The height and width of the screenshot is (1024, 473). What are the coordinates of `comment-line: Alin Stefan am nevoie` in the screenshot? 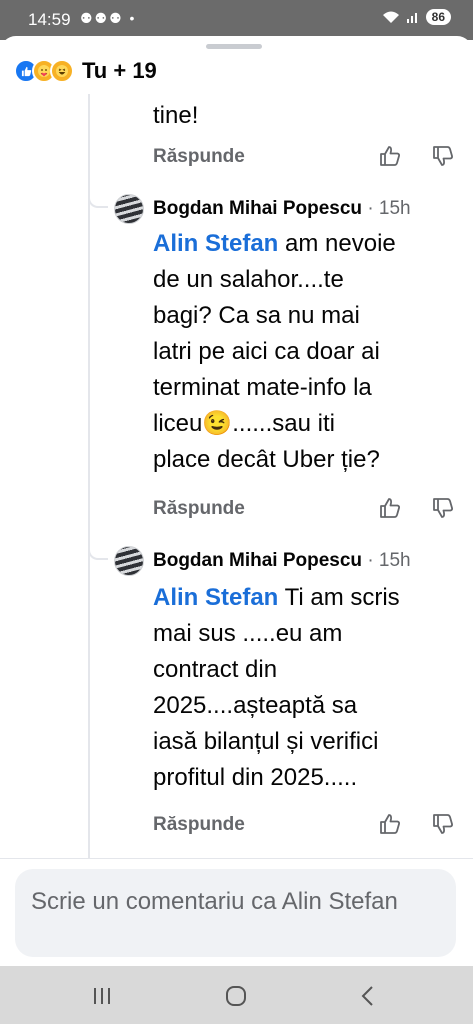 It's located at (274, 244).